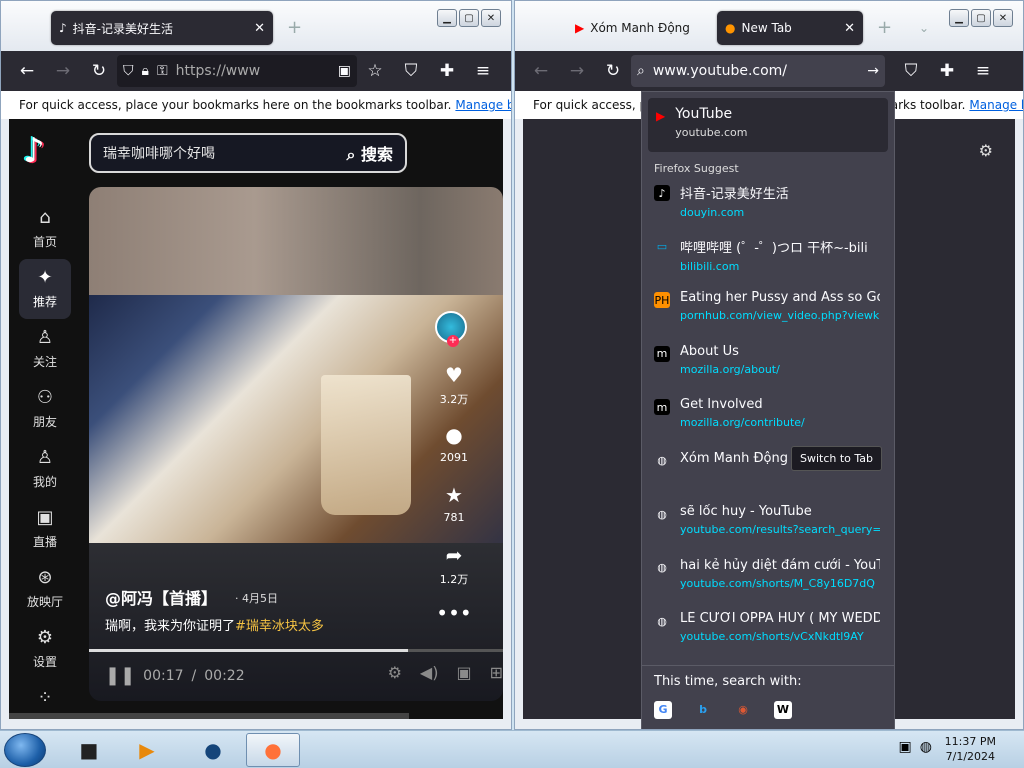 This screenshot has height=768, width=1024. What do you see at coordinates (924, 28) in the screenshot?
I see `tab-list-icon: ⌄` at bounding box center [924, 28].